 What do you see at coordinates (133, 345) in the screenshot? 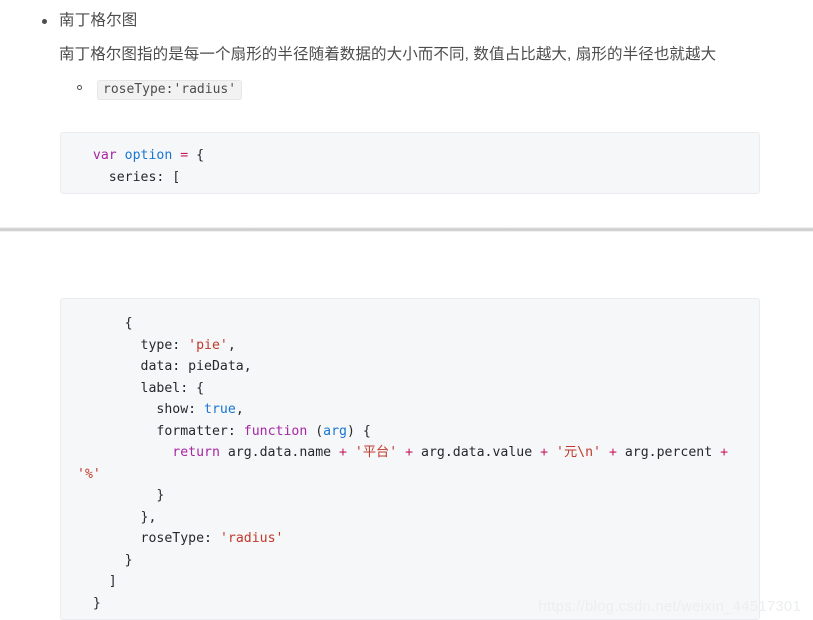
I see `code-token: type:` at bounding box center [133, 345].